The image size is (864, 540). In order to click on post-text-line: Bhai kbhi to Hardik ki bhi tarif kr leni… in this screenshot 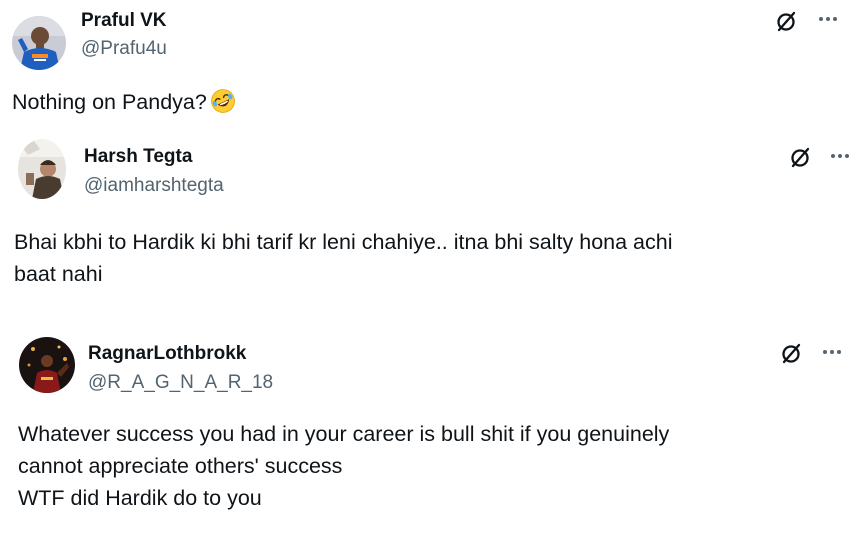, I will do `click(343, 242)`.